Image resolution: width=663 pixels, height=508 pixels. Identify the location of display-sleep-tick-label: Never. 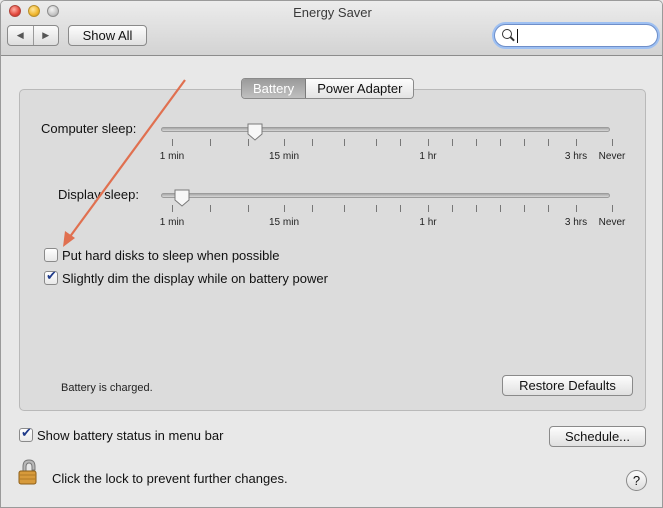
(612, 222).